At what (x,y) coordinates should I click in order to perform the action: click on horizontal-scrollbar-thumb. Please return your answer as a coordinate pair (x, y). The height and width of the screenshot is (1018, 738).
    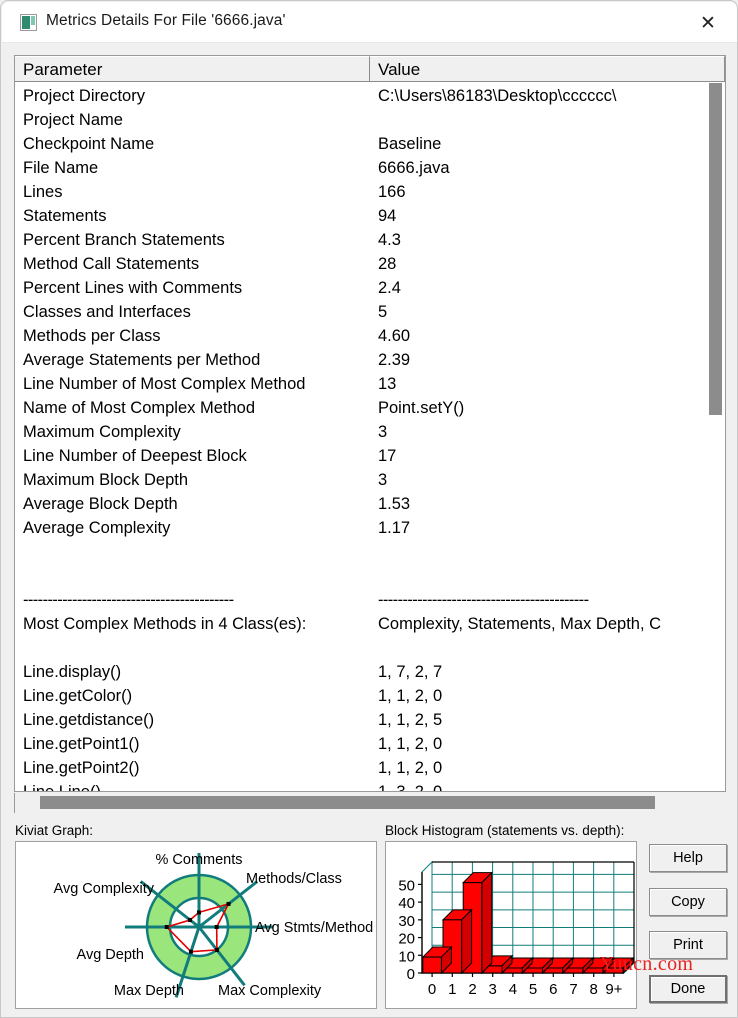
    Looking at the image, I should click on (347, 802).